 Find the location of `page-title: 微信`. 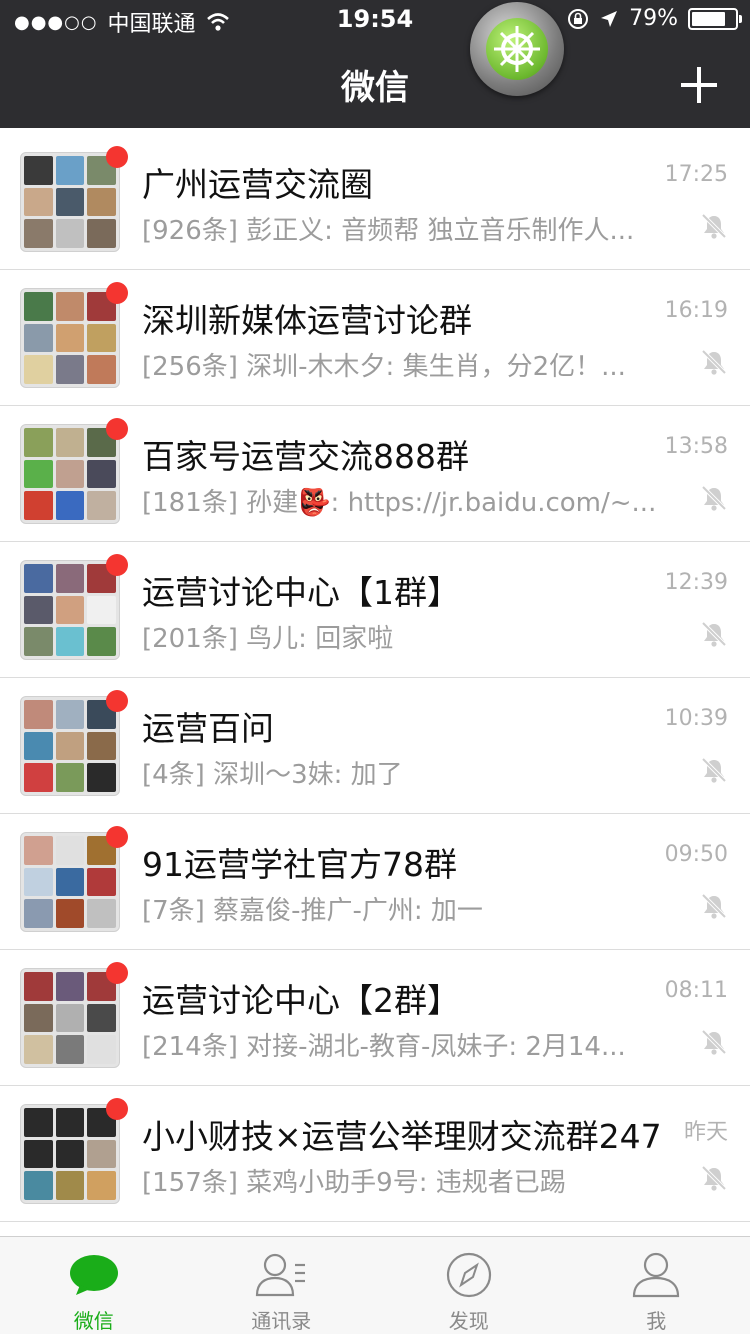

page-title: 微信 is located at coordinates (375, 88).